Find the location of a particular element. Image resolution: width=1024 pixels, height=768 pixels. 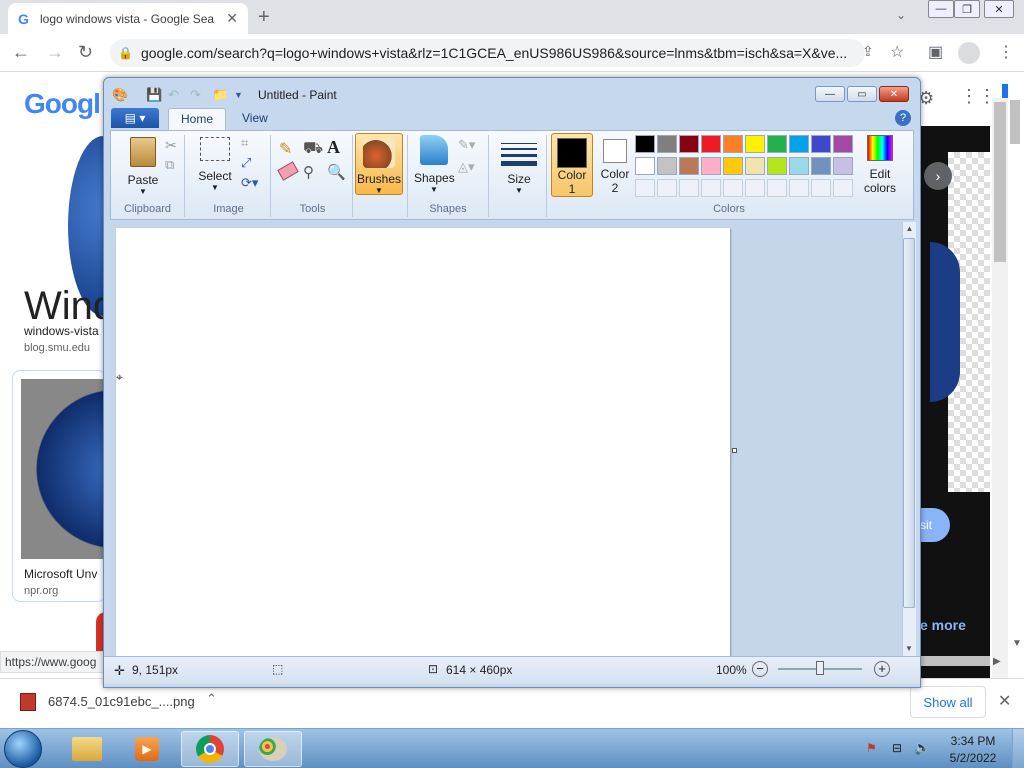

paint-title-bar: 🎨 💾 ↶ ↷ 📁 ▼ Untitled - Paint — ▭ ✕ is located at coordinates (512, 94).